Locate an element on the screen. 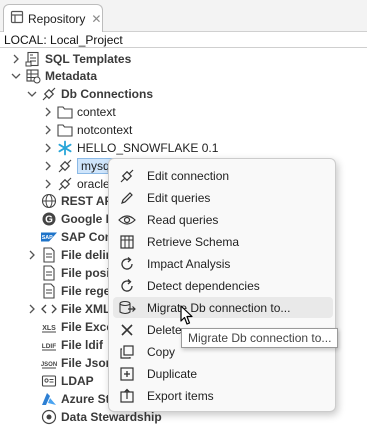  tree-label: Data Stewardship is located at coordinates (111, 417).